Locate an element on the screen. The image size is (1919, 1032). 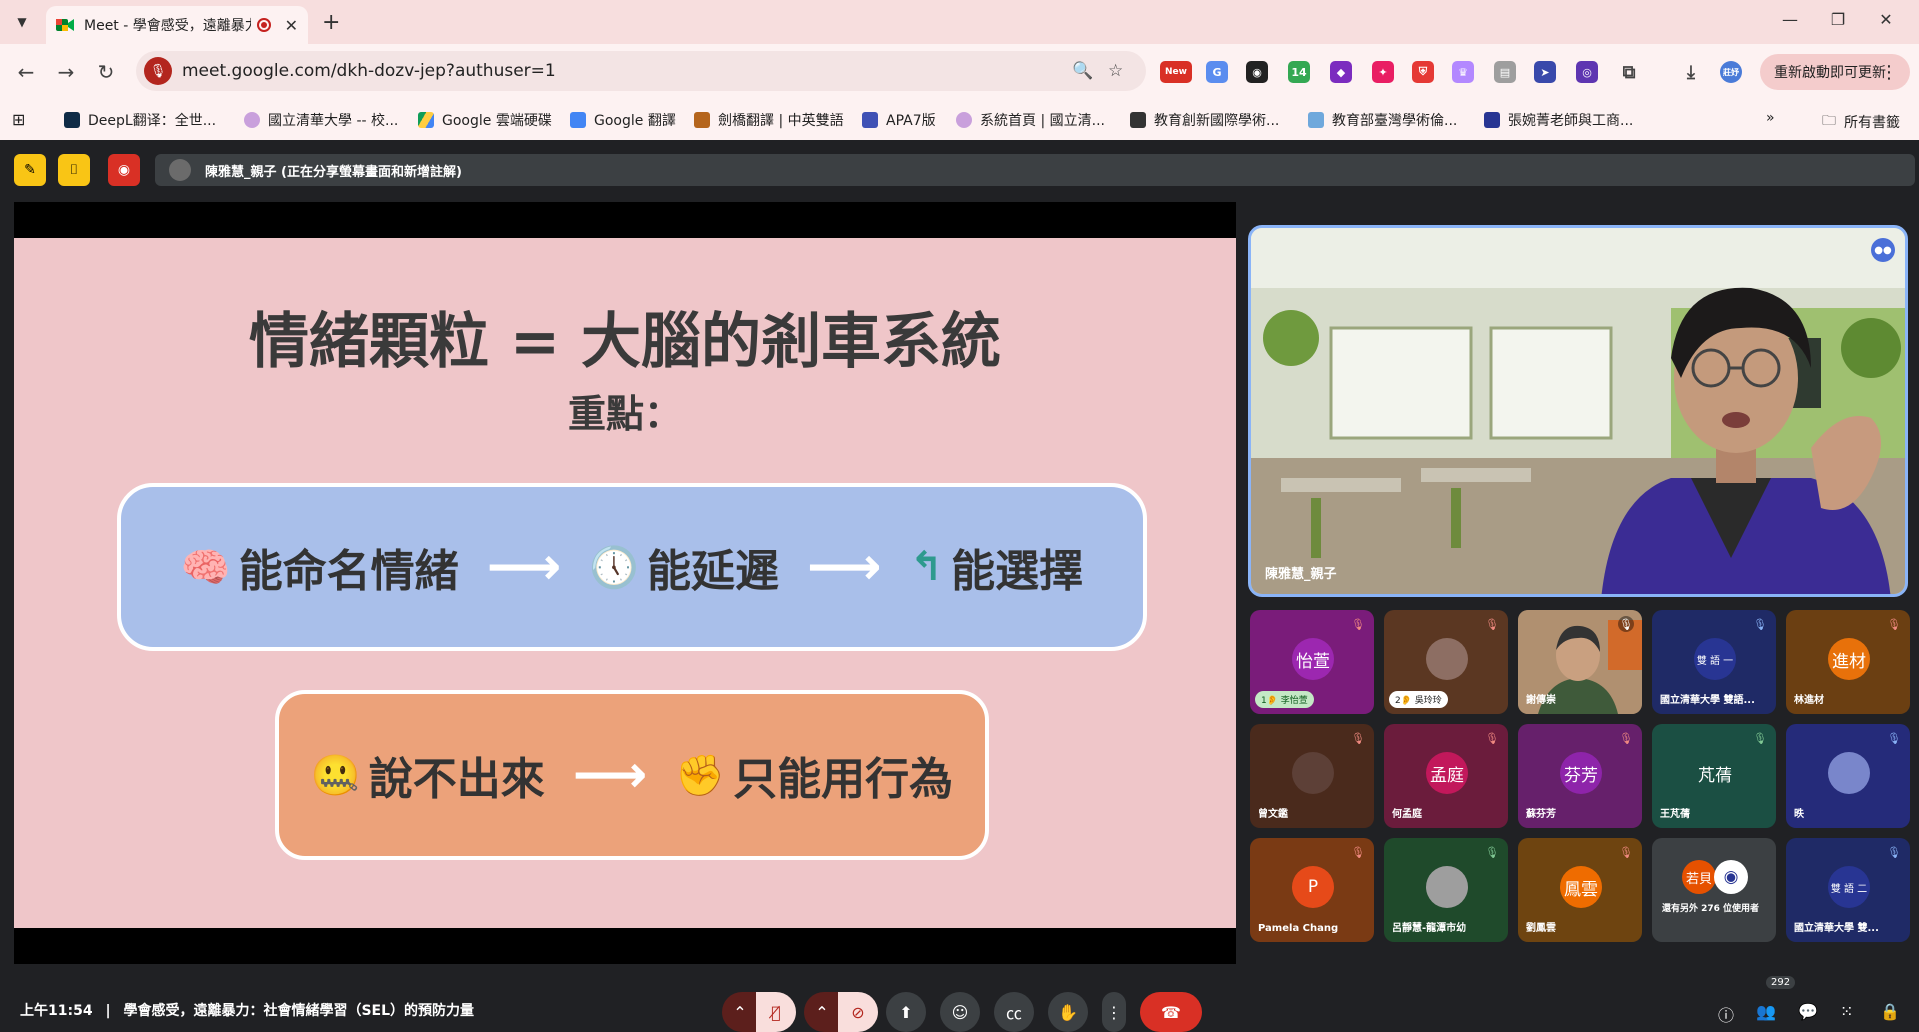
url-text: meet.google.com/dkh-dozv-jep?authuser=1 is located at coordinates (369, 71).